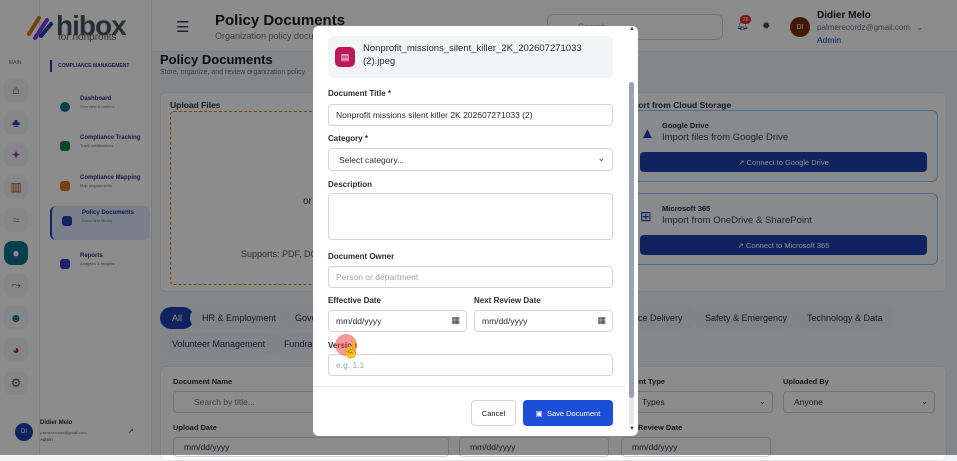 Image resolution: width=957 pixels, height=461 pixels. Describe the element at coordinates (469, 386) in the screenshot. I see `modal-footer-divider` at that location.